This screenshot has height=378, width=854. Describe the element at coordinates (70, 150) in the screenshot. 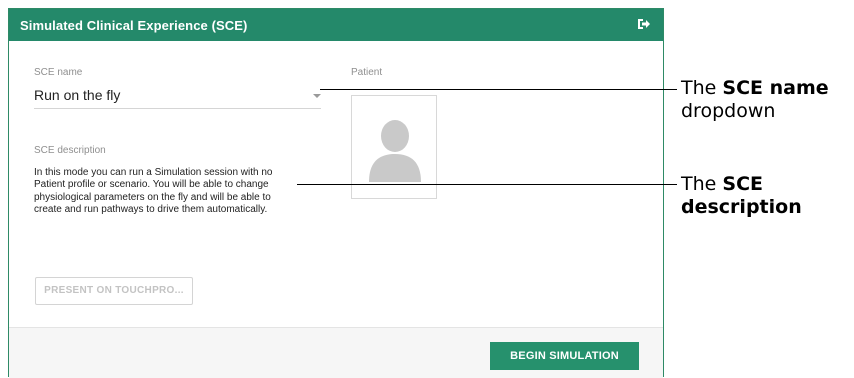

I see `sce-description-label: SCE description` at that location.